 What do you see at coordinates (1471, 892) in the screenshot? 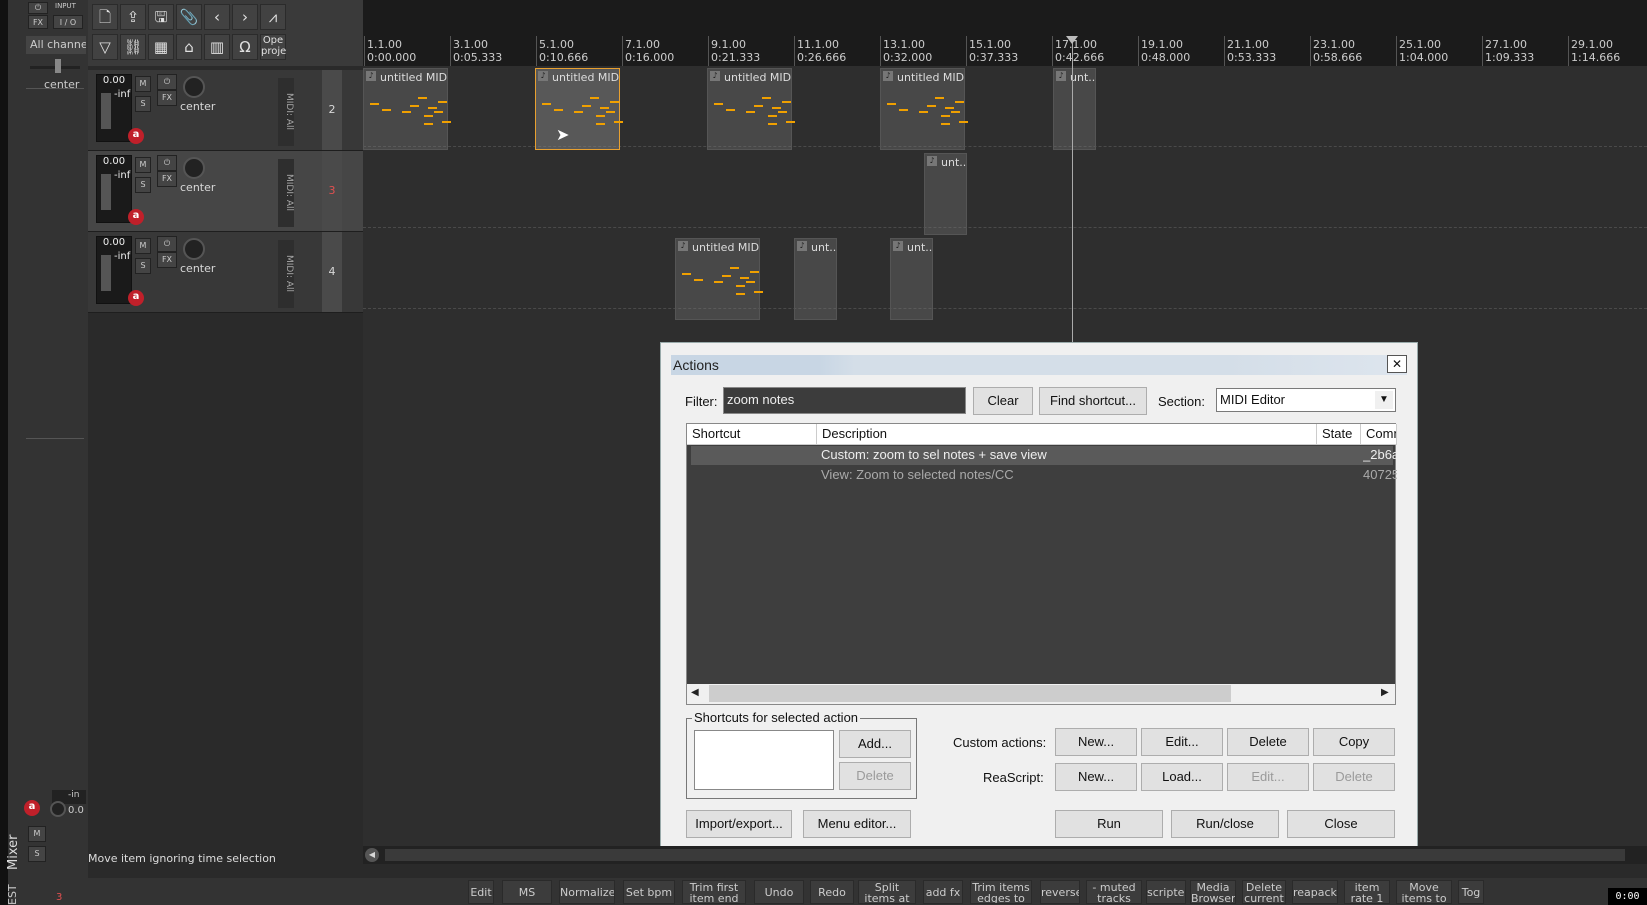
I see `toolbar-action-button: Tog auto` at bounding box center [1471, 892].